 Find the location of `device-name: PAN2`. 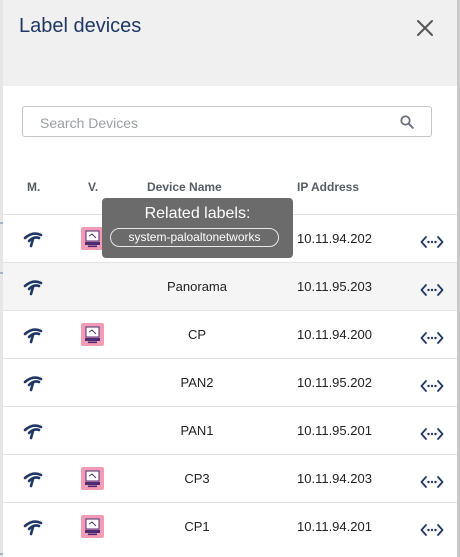

device-name: PAN2 is located at coordinates (197, 382).